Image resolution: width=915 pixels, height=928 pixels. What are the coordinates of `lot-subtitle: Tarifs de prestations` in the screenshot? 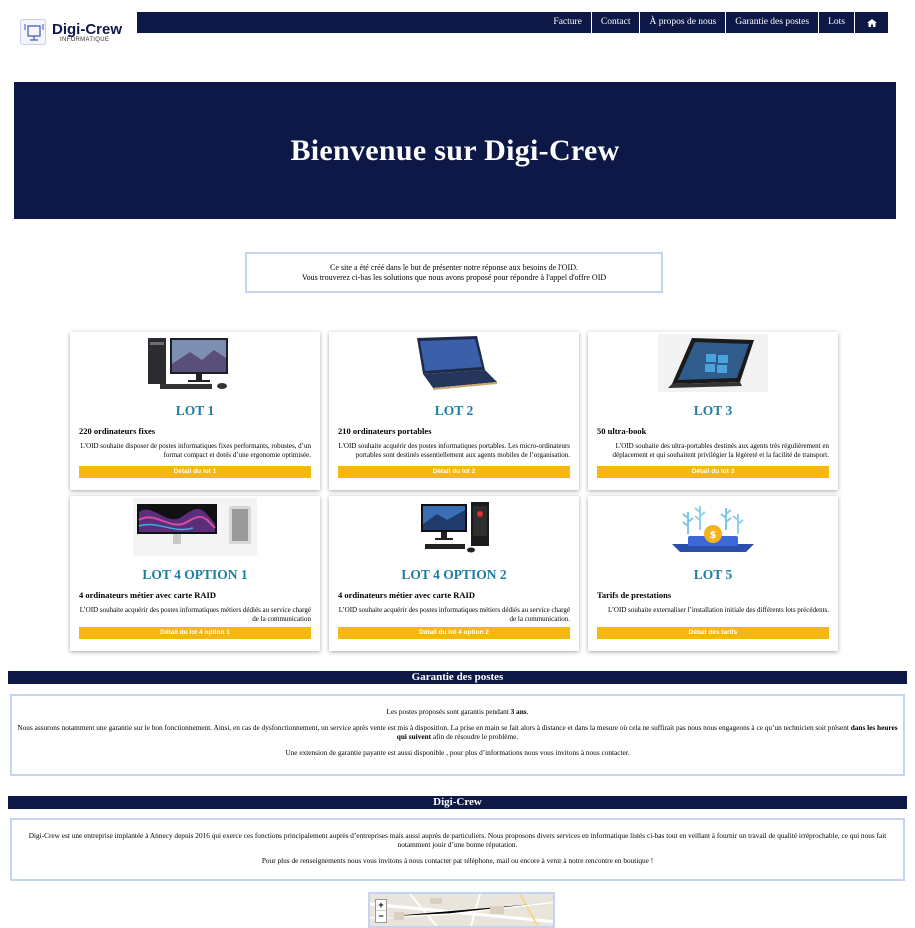 It's located at (634, 595).